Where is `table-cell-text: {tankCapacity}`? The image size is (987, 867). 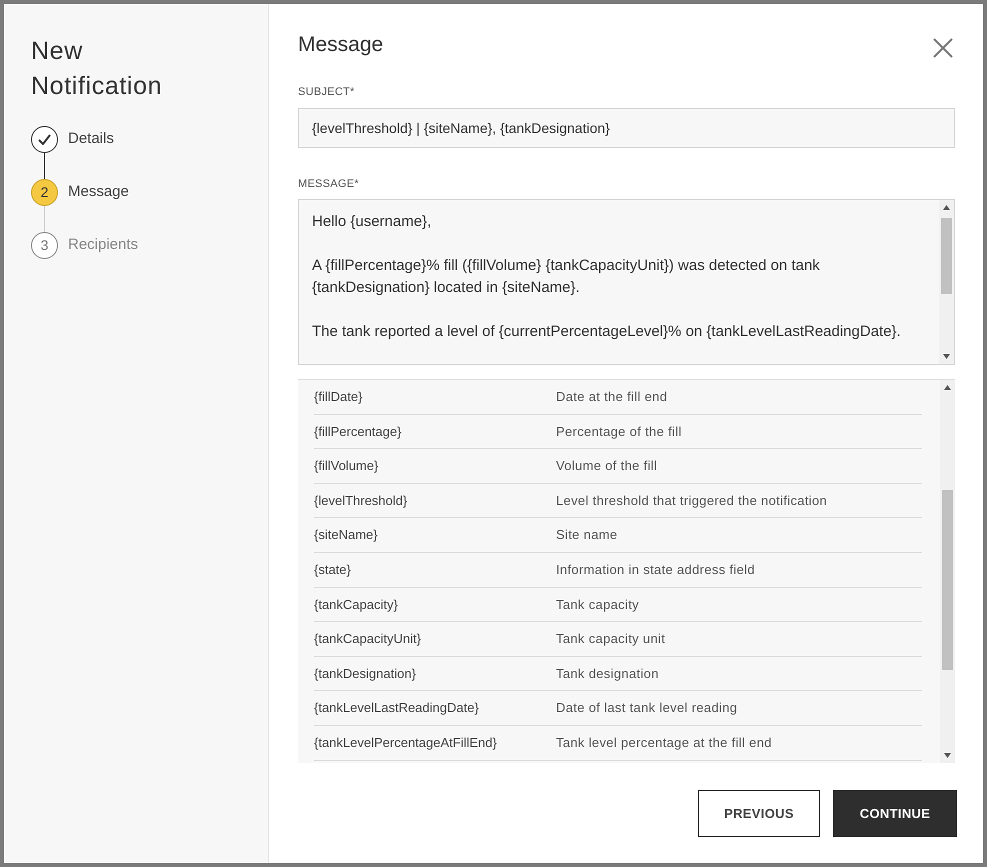
table-cell-text: {tankCapacity} is located at coordinates (356, 605).